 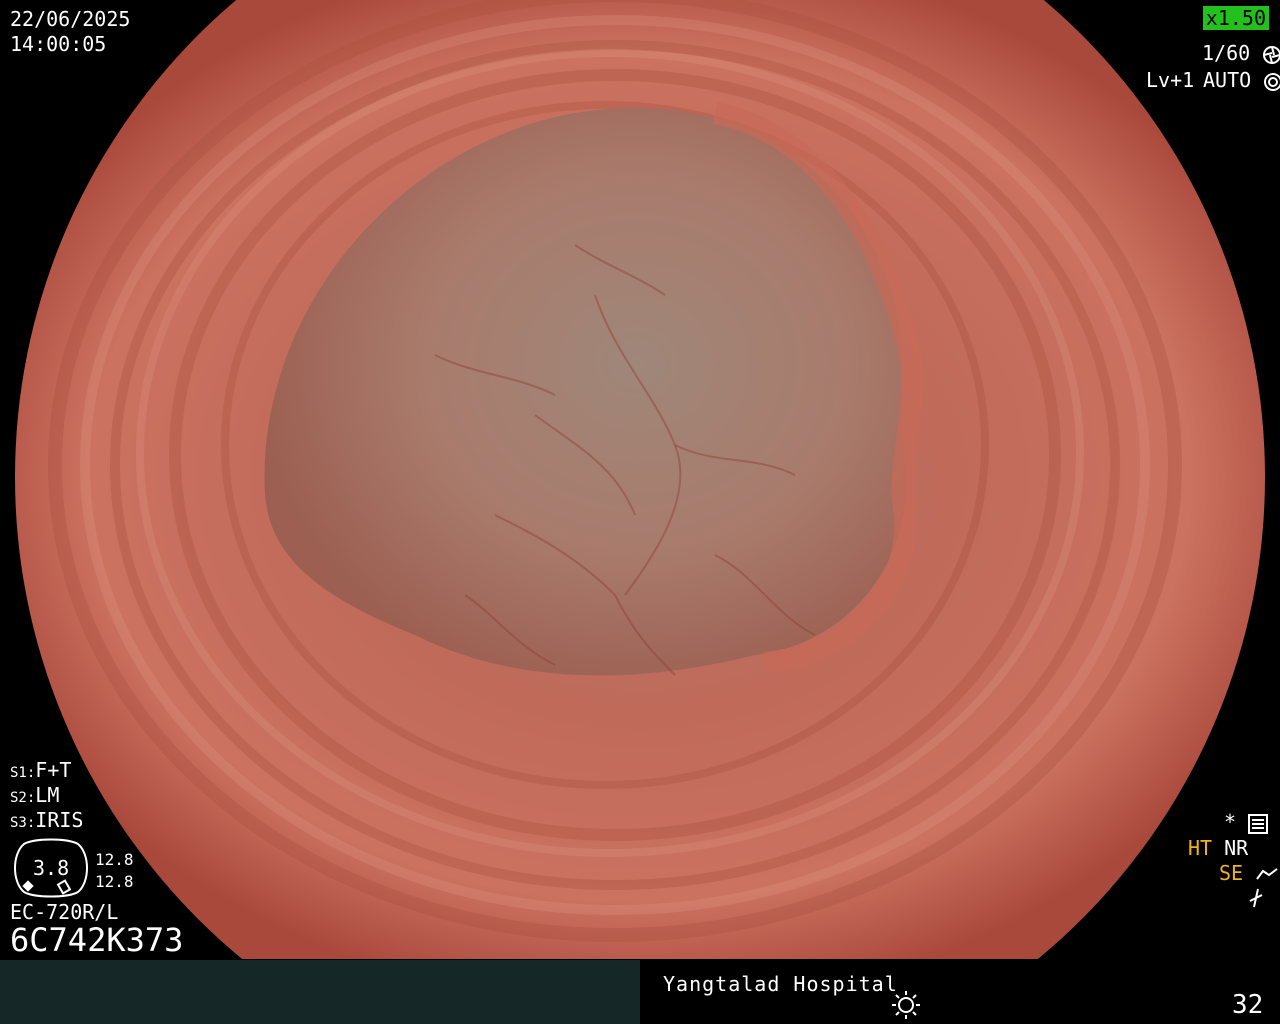 I want to click on gauge-upper-value: 12.8, so click(x=114, y=859).